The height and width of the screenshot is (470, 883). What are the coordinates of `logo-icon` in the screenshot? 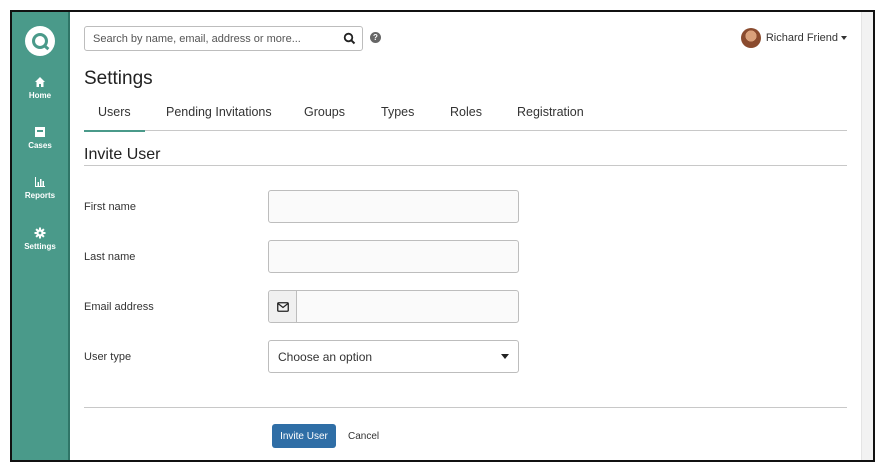 It's located at (40, 41).